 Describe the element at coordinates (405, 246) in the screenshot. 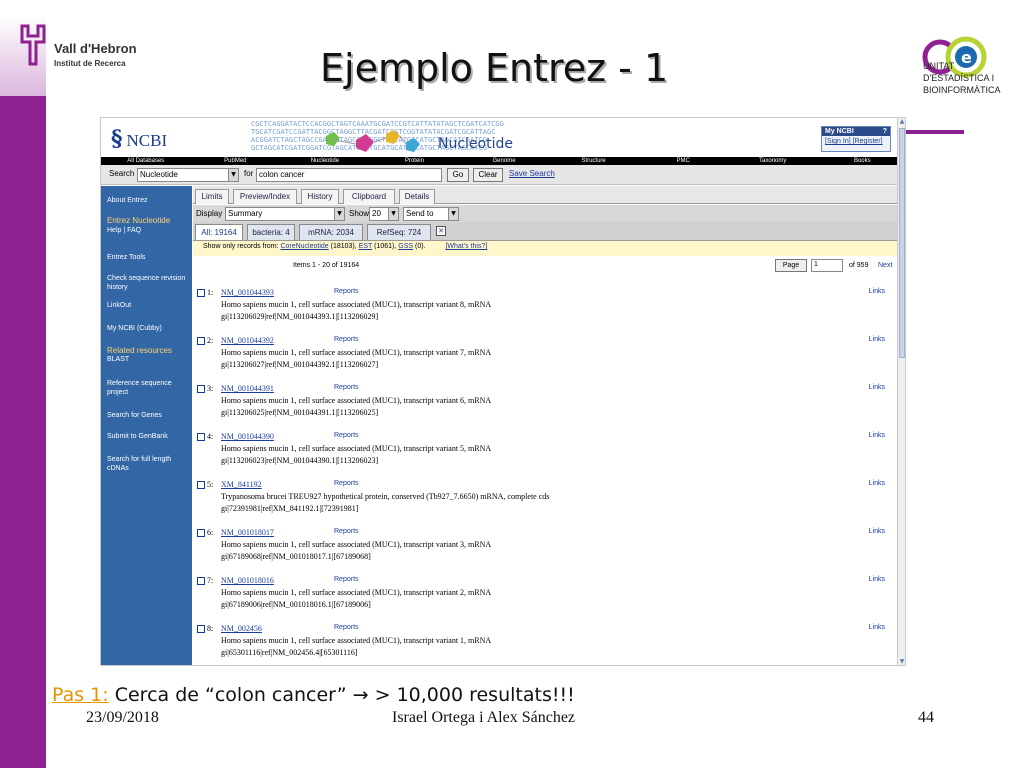

I see `gss-link: GSS` at that location.